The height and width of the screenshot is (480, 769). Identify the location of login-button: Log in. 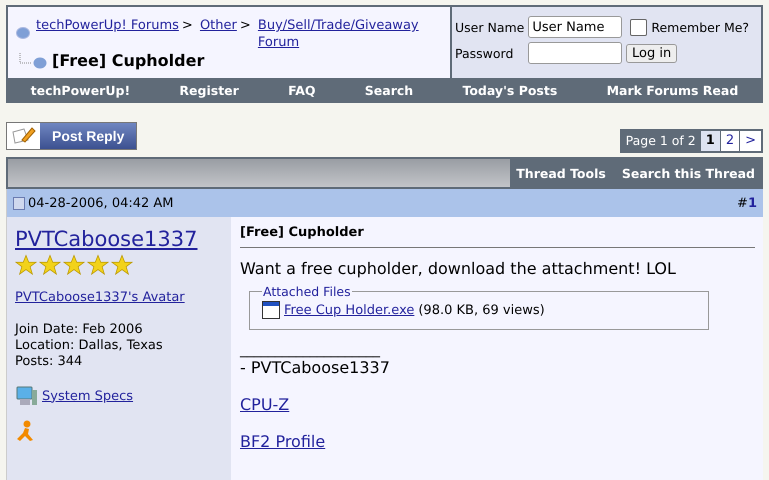
(652, 53).